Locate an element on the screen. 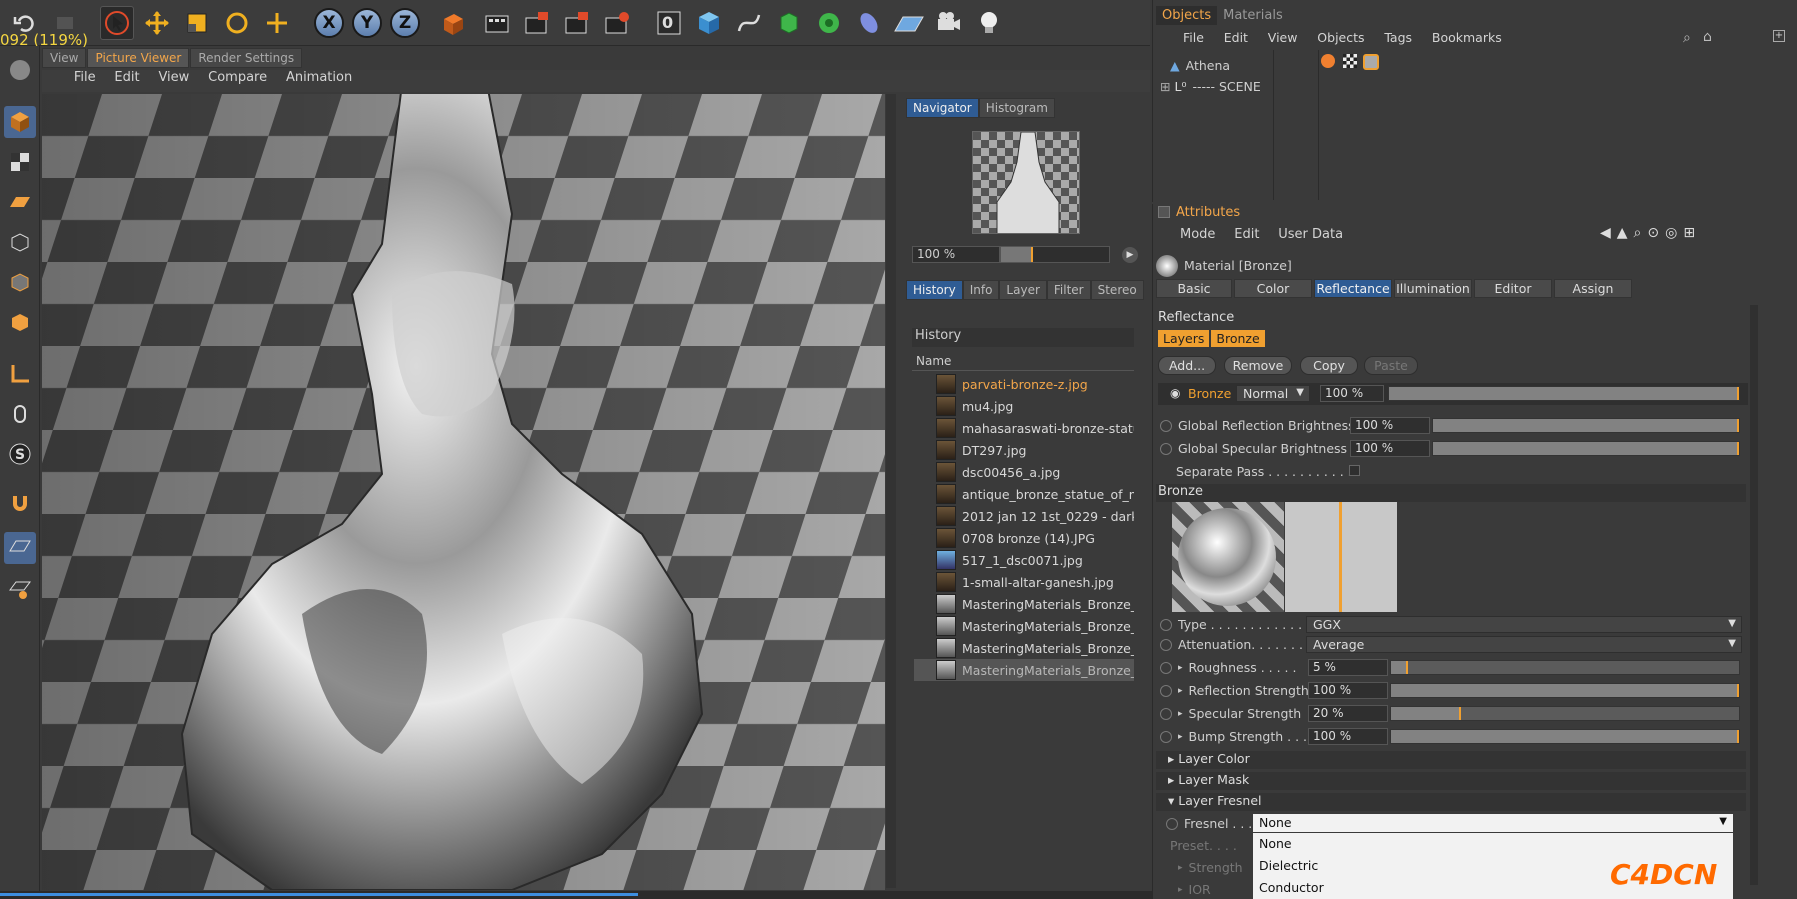  navigator-zoom-slider is located at coordinates (1055, 254).